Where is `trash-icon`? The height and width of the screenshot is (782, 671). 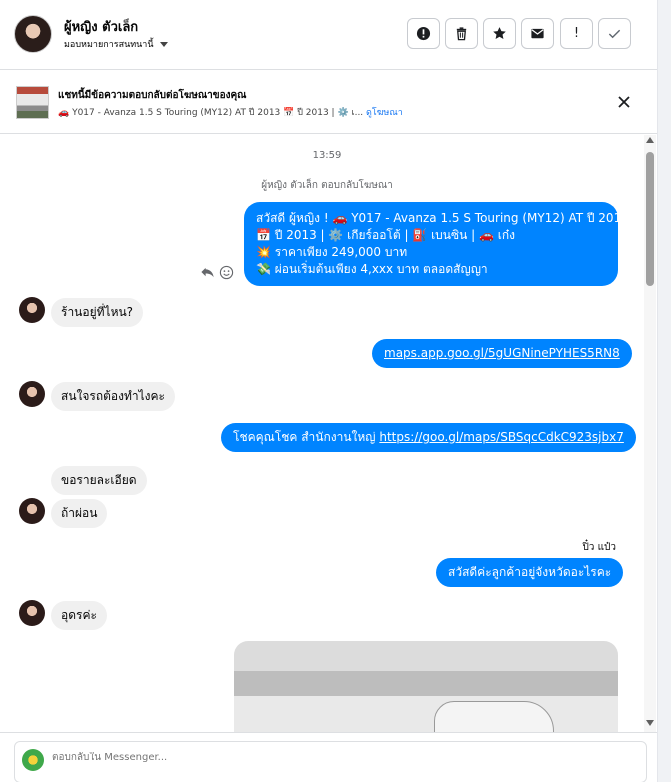 trash-icon is located at coordinates (461, 34).